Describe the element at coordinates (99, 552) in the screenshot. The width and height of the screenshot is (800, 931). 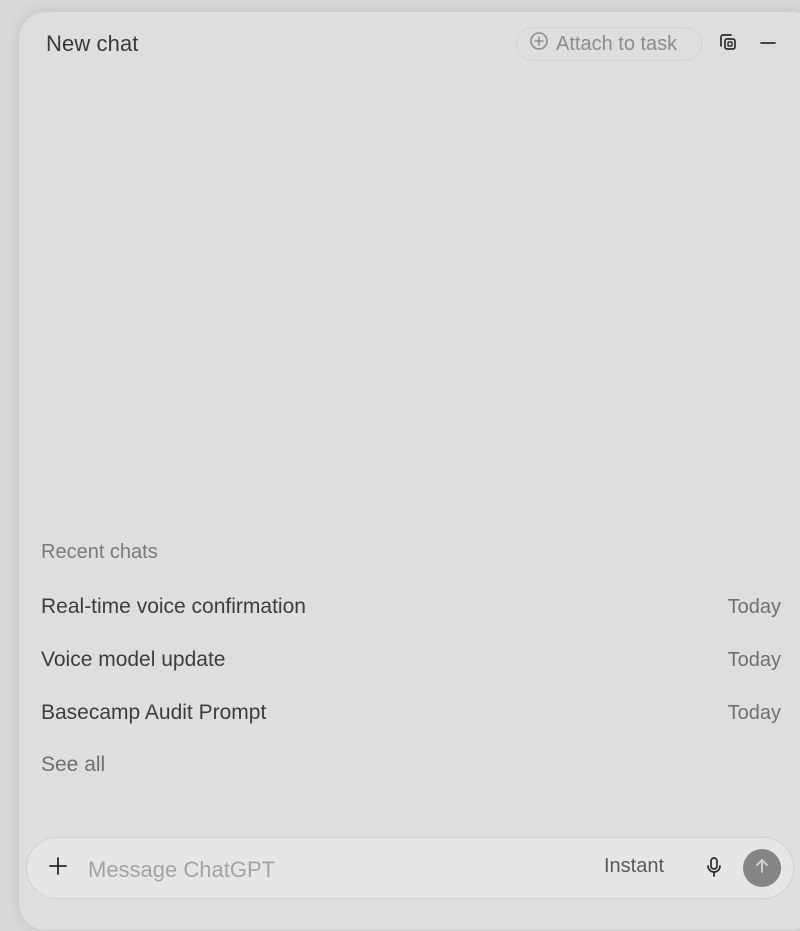
I see `recent-chats-heading: Recent chats` at that location.